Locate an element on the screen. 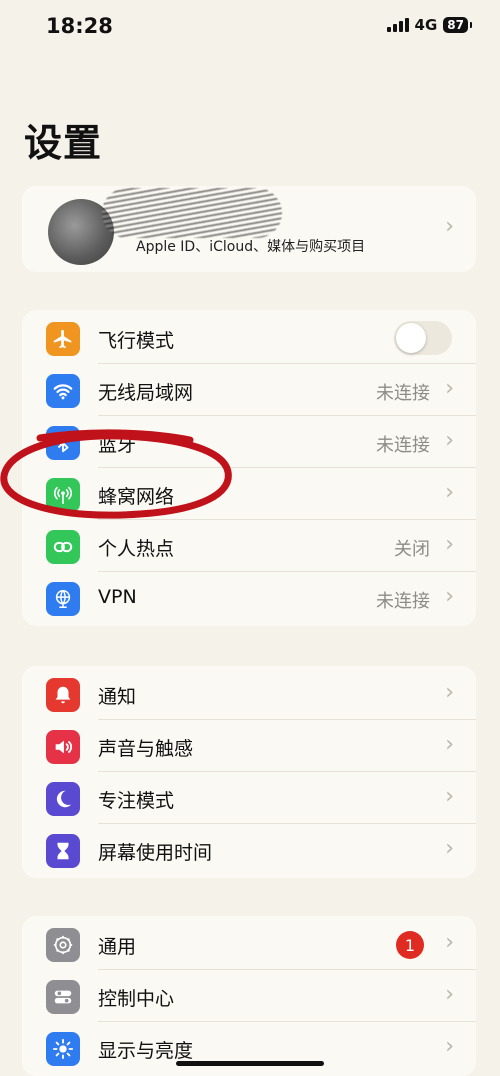 The image size is (500, 1076). airplane-mode-toggle is located at coordinates (423, 338).